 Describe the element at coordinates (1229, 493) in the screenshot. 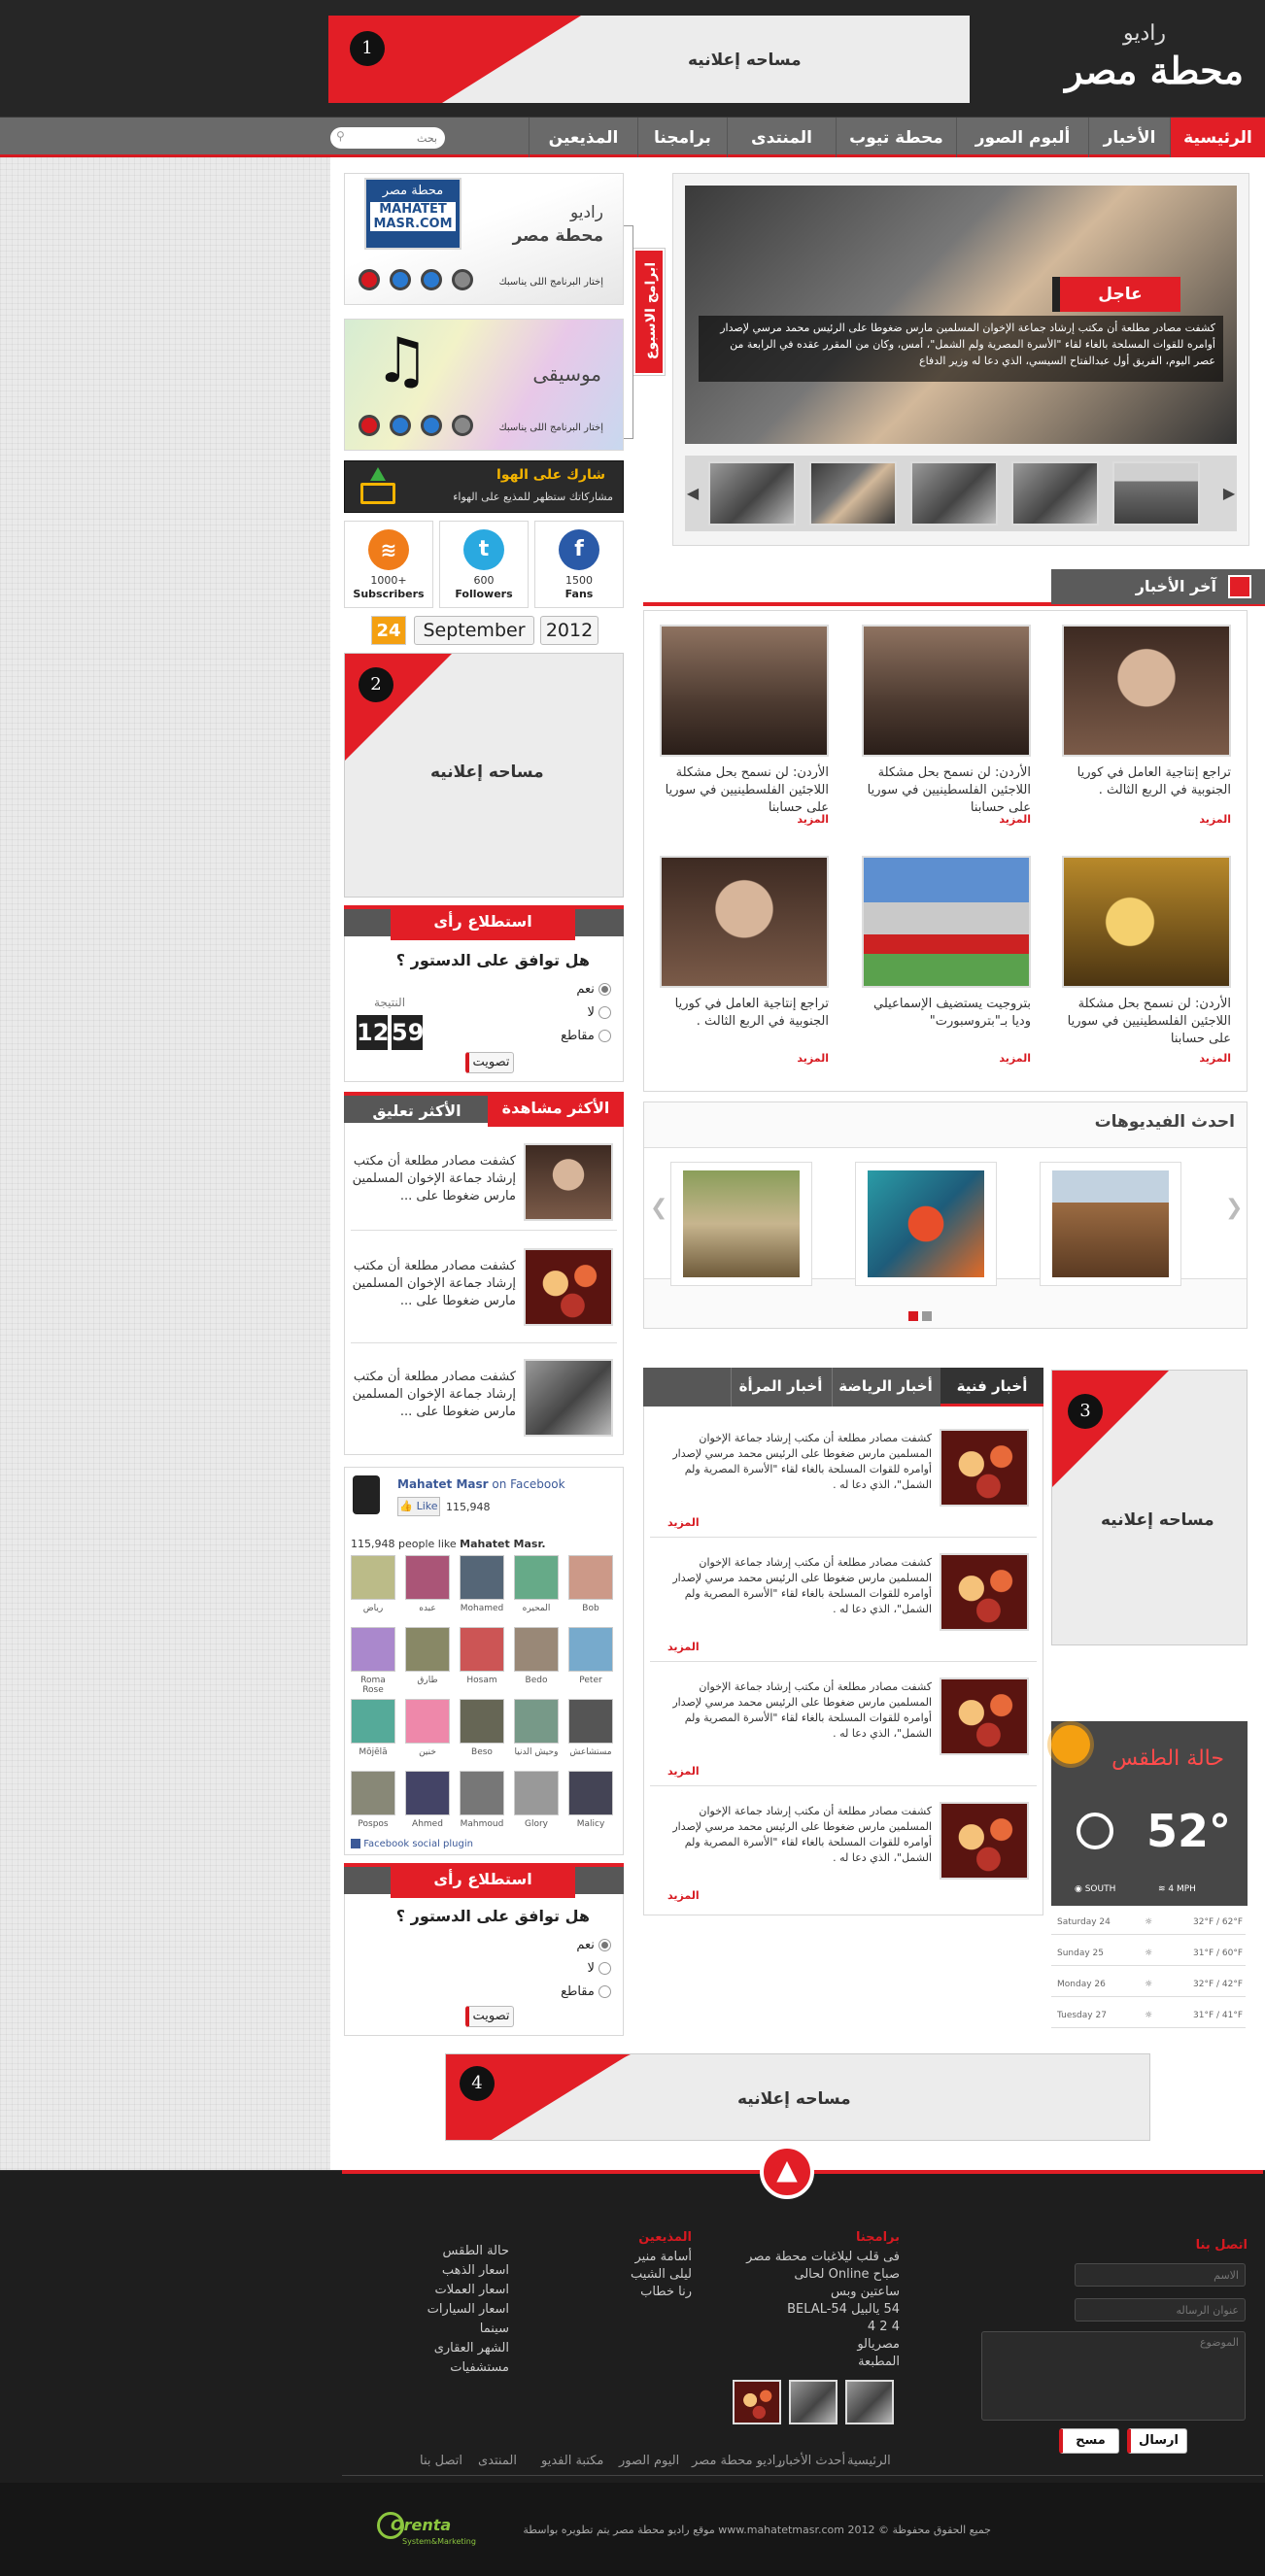

I see `chevron-right-icon: ▶` at that location.